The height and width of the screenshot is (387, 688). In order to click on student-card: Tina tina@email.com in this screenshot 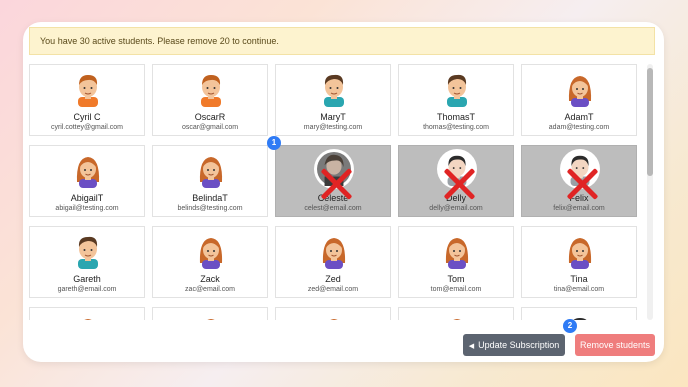, I will do `click(579, 262)`.